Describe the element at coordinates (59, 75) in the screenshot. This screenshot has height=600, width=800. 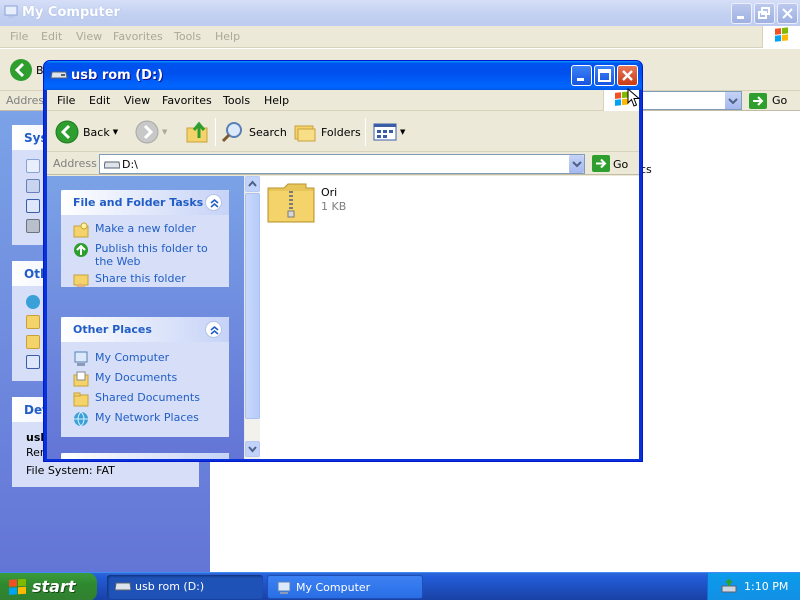
I see `removable-drive-icon` at that location.